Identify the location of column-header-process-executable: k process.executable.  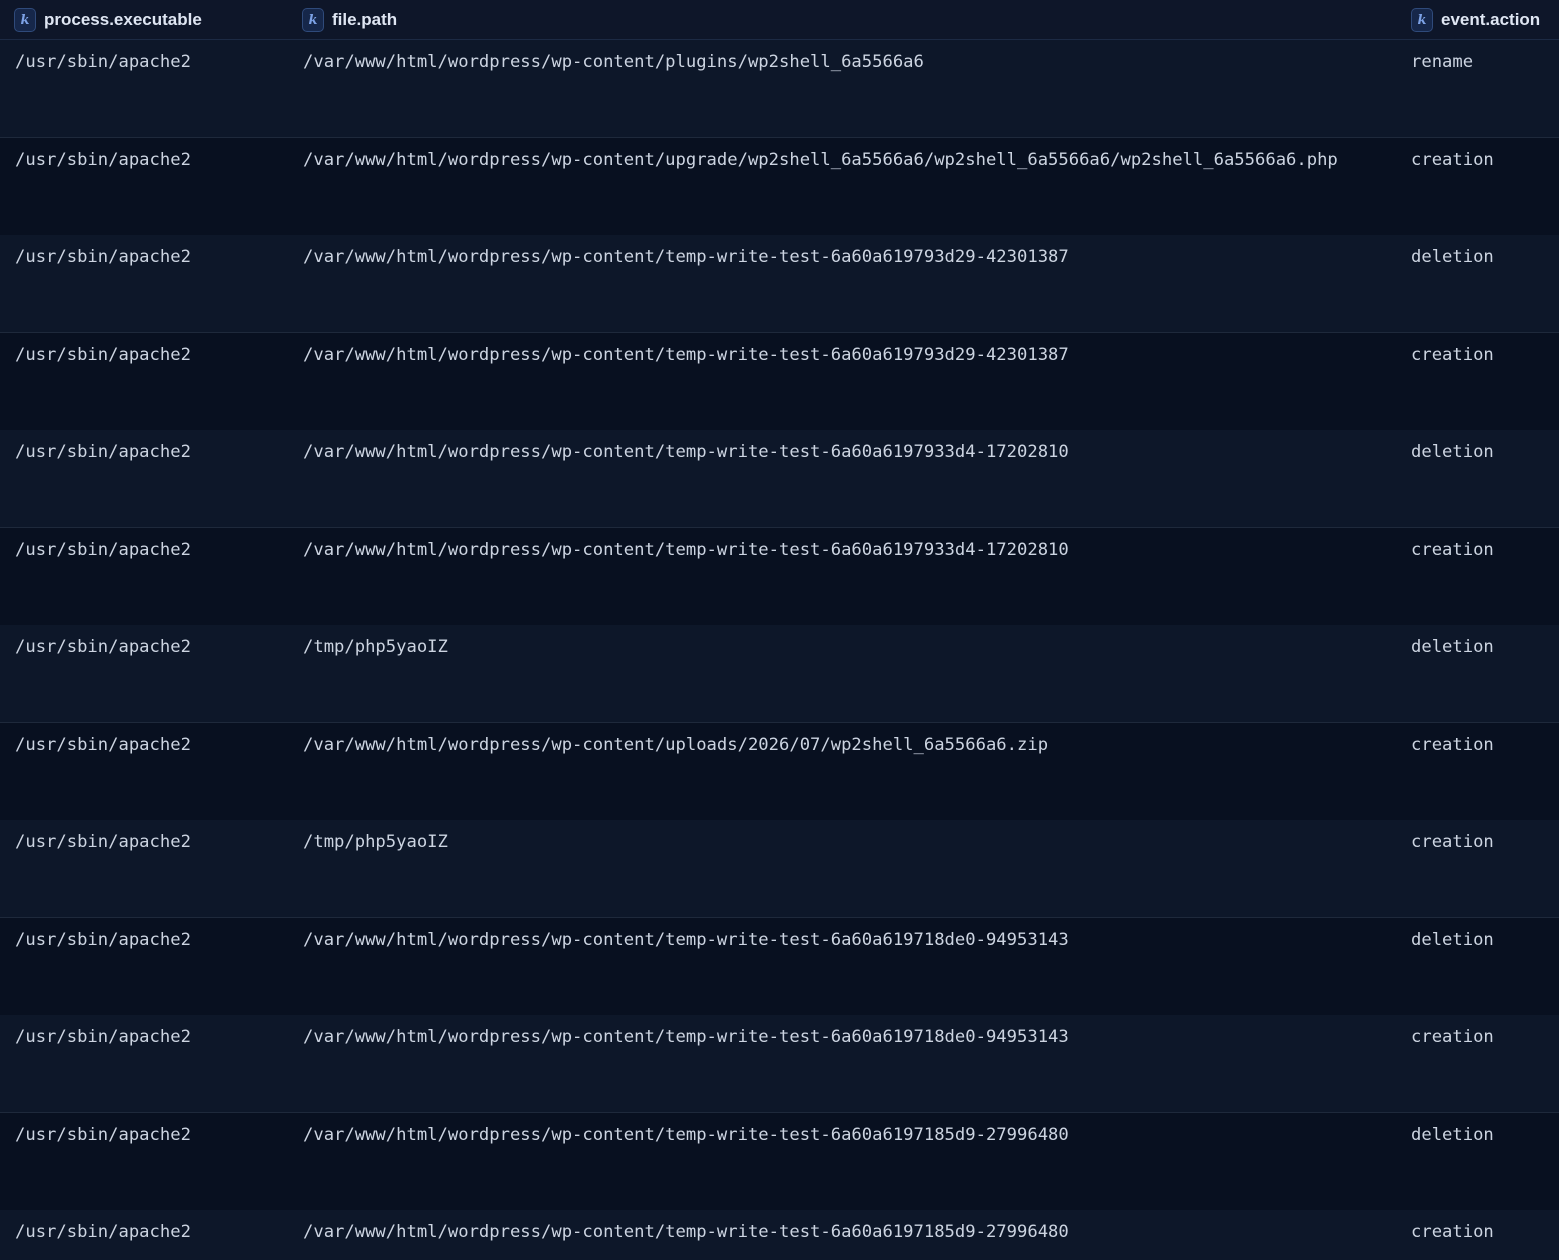
(108, 20).